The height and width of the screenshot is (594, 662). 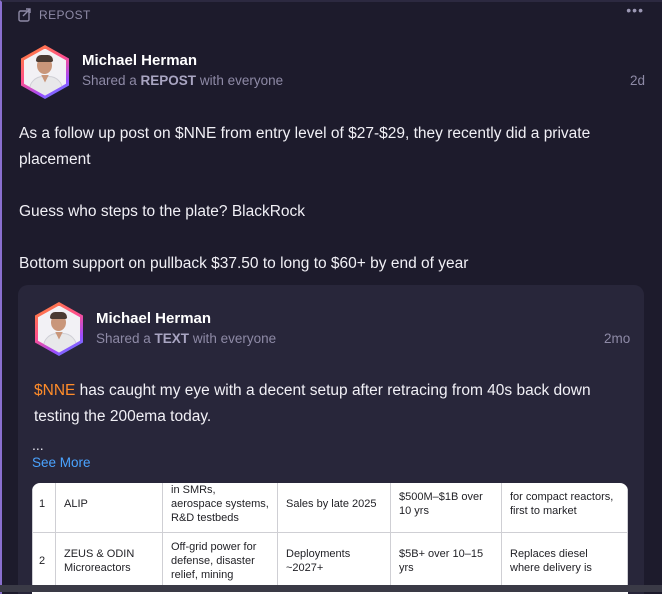 What do you see at coordinates (334, 561) in the screenshot?
I see `table-cell: Deployments ~2027+` at bounding box center [334, 561].